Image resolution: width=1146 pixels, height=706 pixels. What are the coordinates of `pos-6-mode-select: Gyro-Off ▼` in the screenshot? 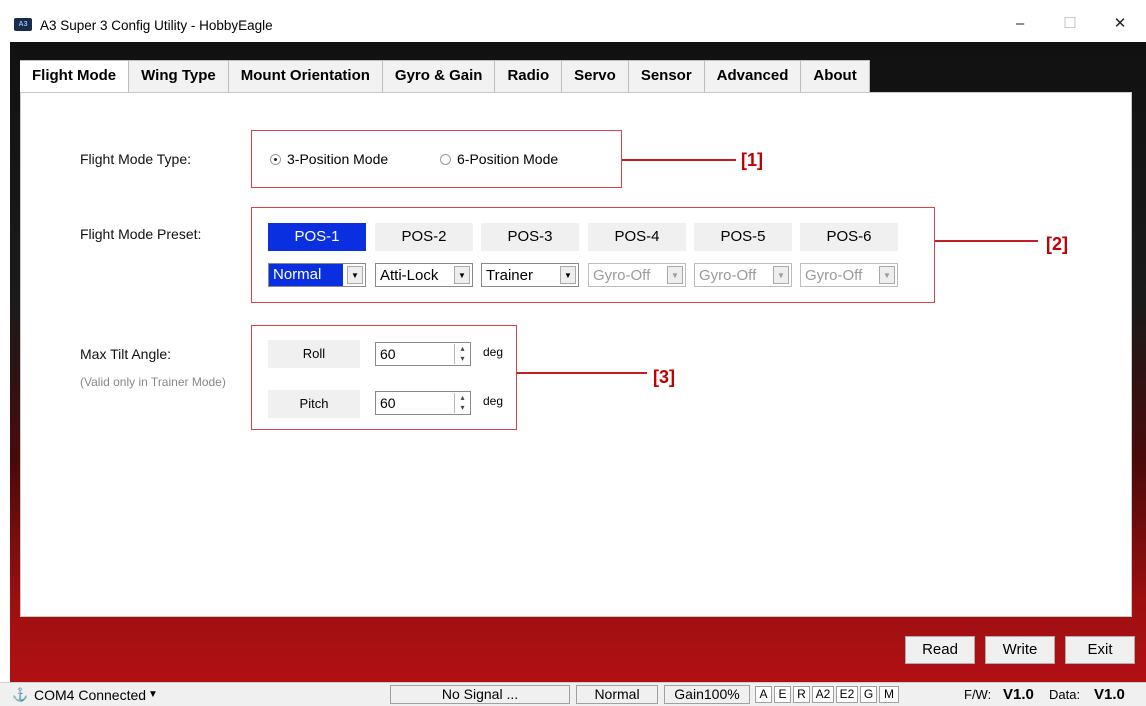 It's located at (849, 275).